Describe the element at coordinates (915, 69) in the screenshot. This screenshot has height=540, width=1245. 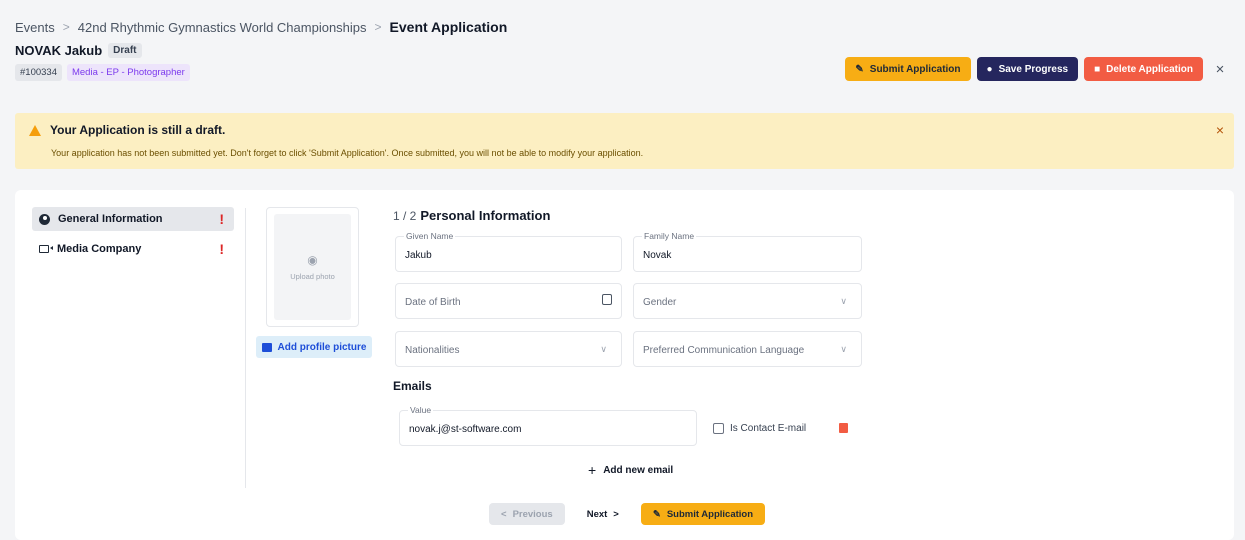
I see `submit-label: Submit Application` at that location.